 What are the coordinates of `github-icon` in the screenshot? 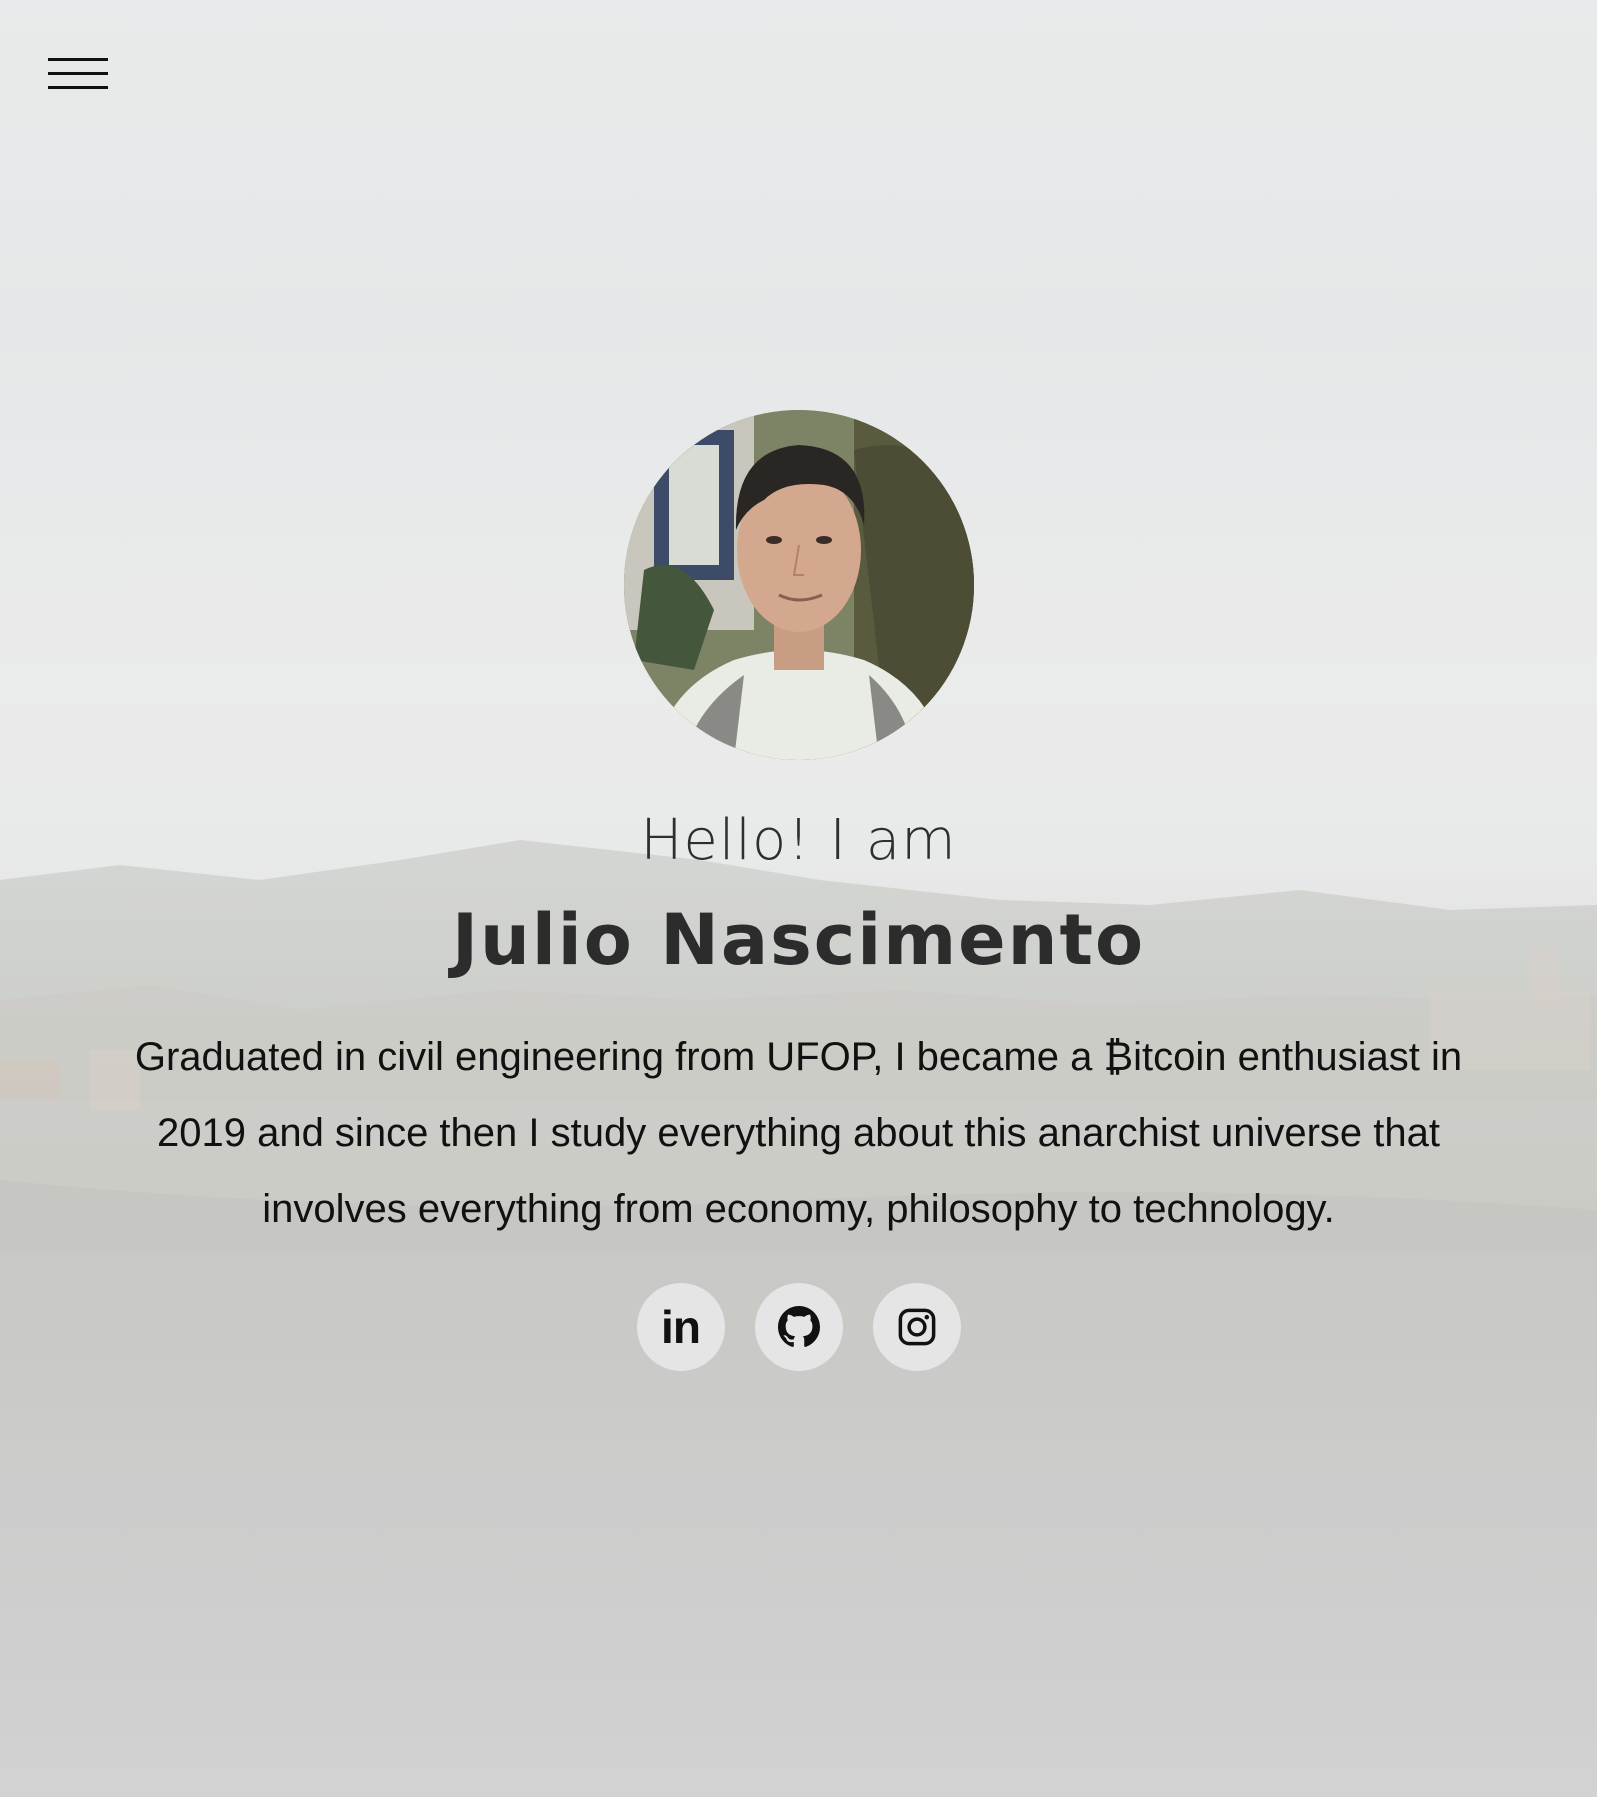 It's located at (798, 1326).